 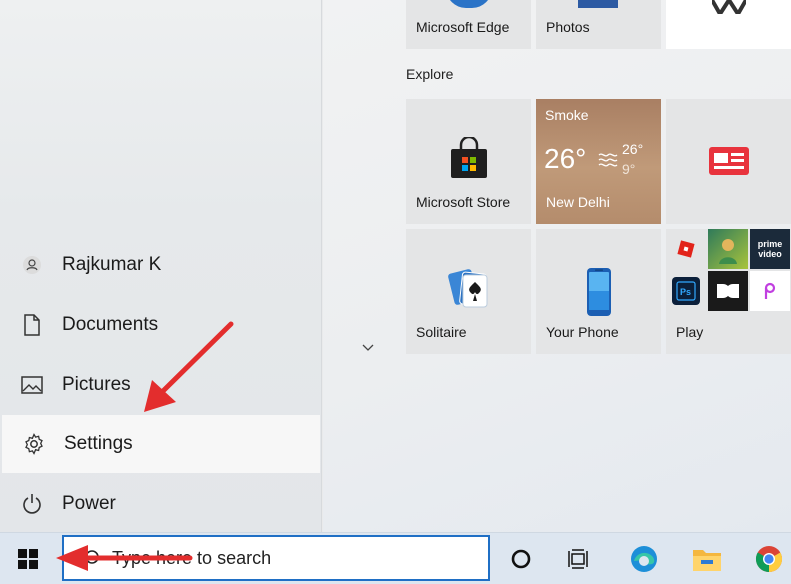 I want to click on news-icon, so click(x=728, y=161).